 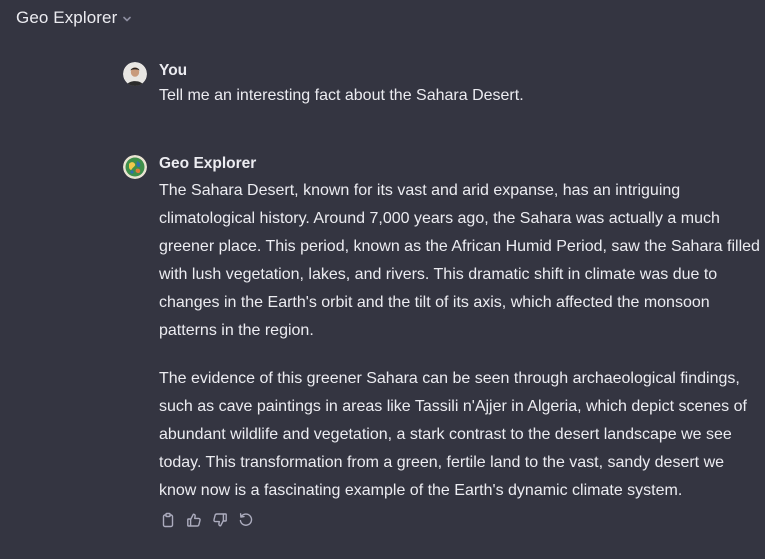 What do you see at coordinates (135, 167) in the screenshot?
I see `geo-explorer-avatar` at bounding box center [135, 167].